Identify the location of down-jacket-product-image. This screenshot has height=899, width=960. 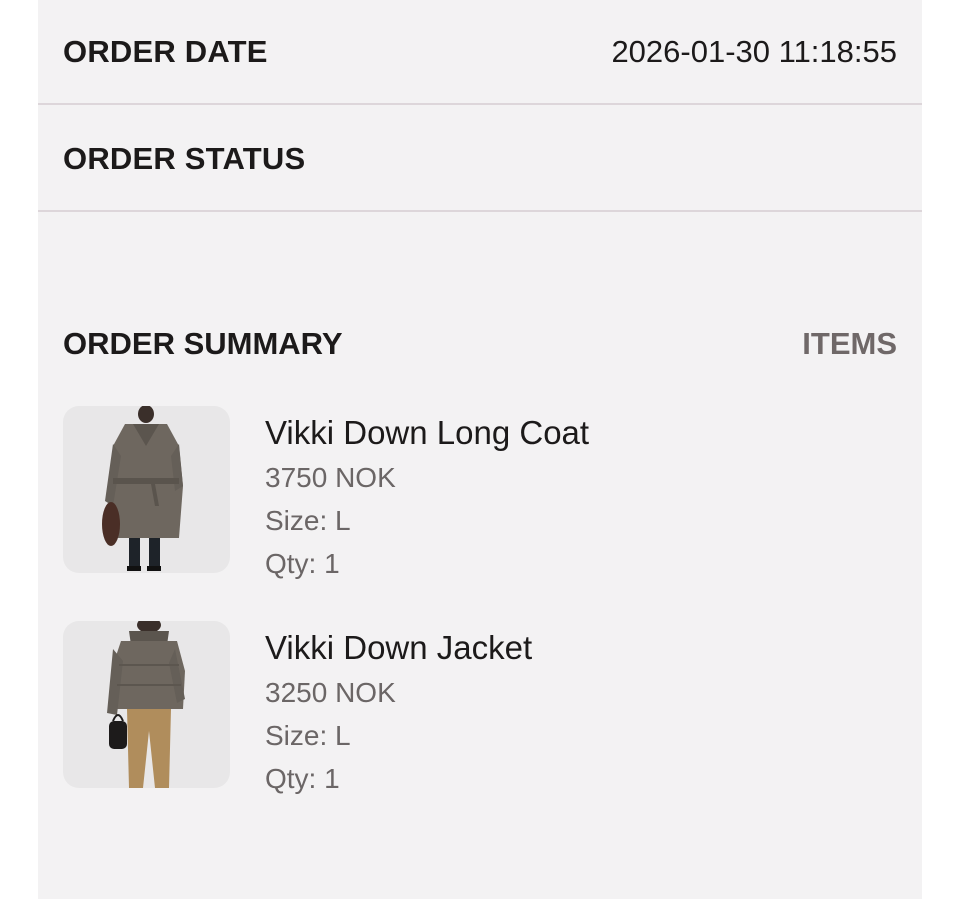
(146, 704).